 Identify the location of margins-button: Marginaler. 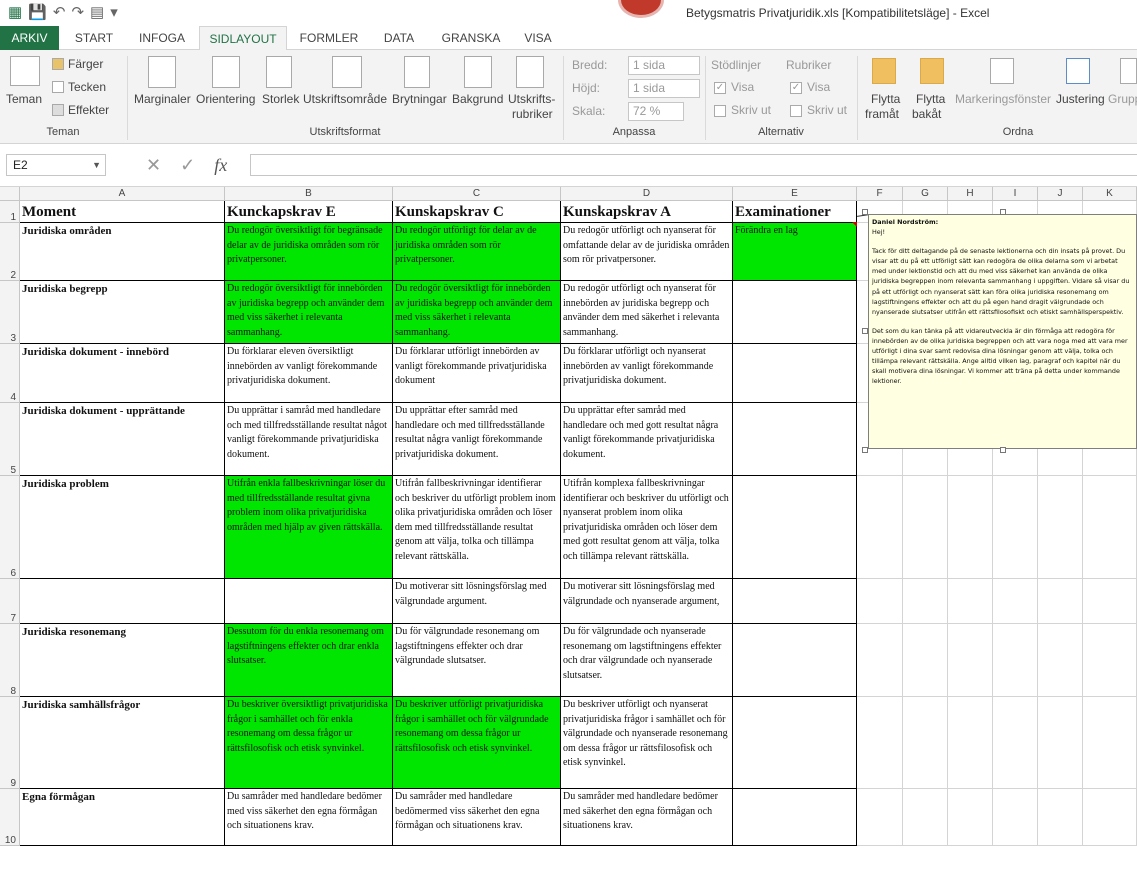
(162, 99).